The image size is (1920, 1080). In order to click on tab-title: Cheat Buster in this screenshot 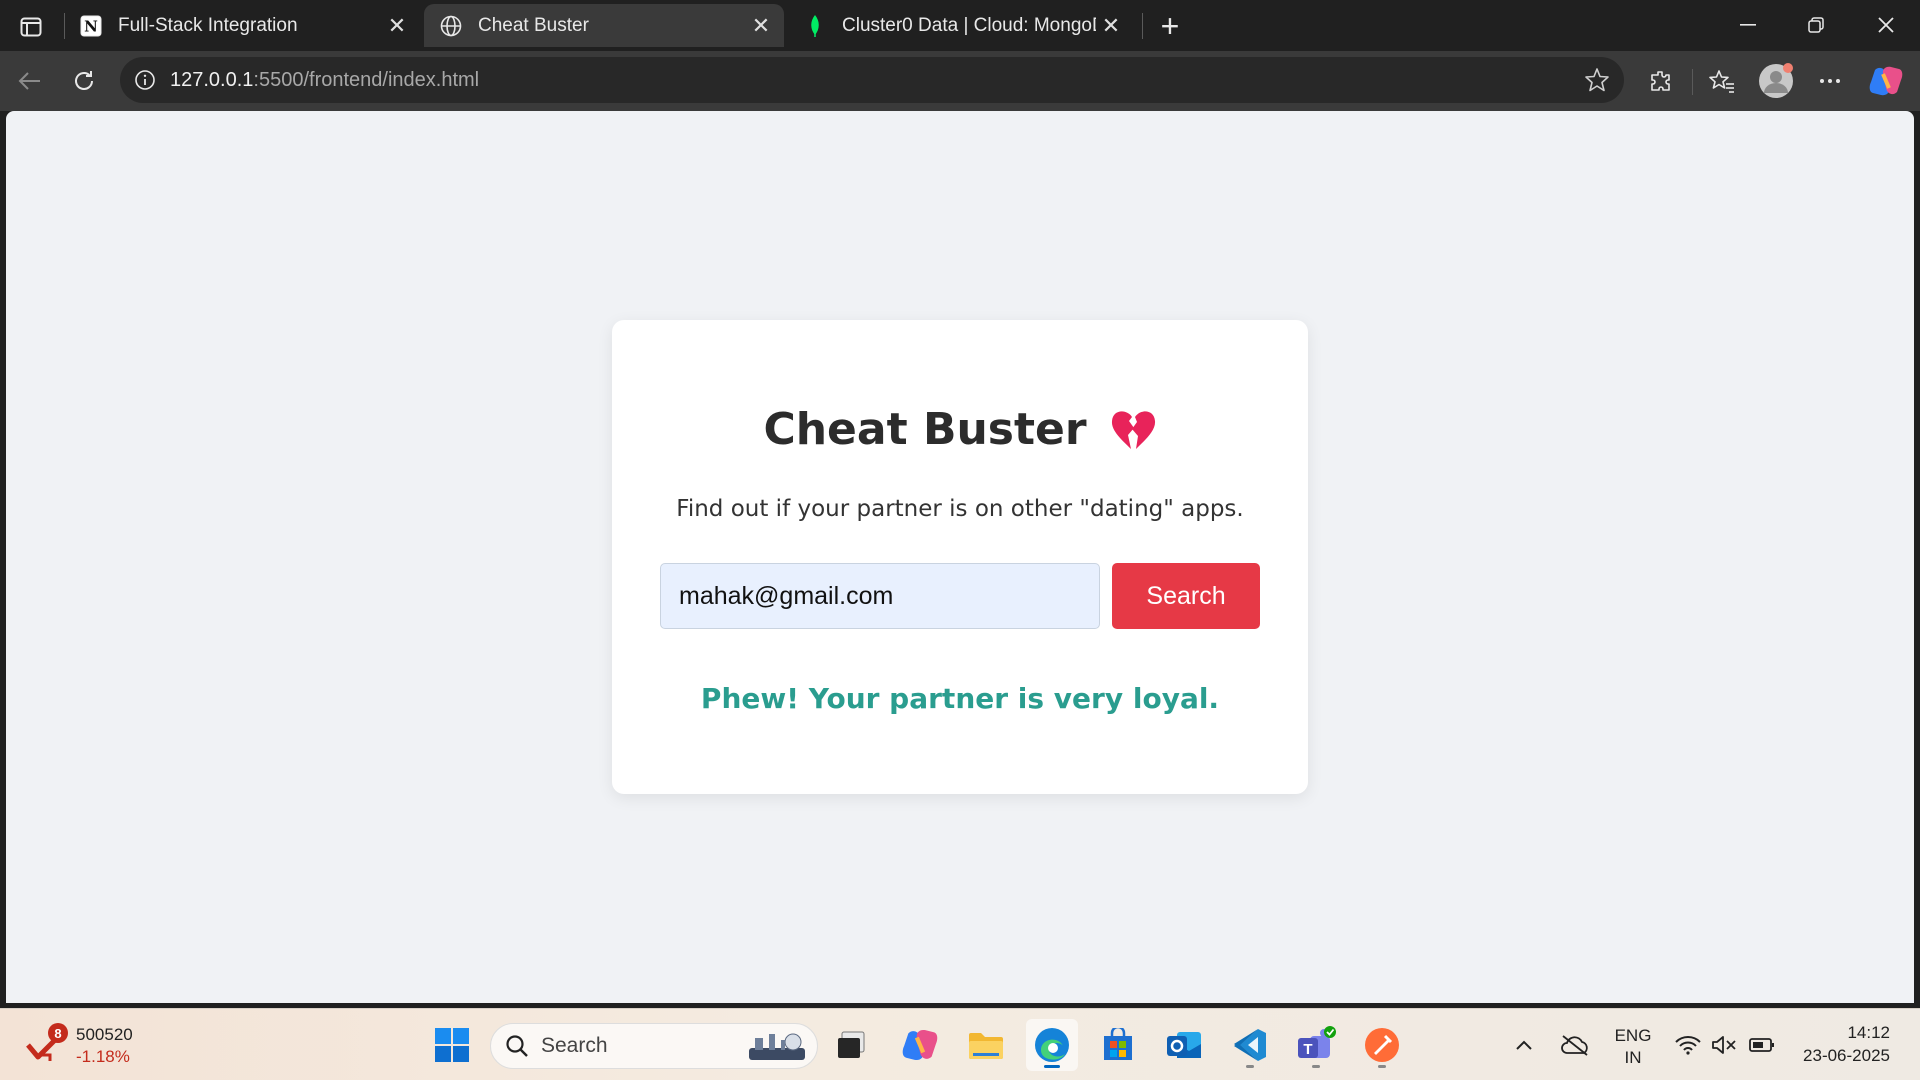, I will do `click(533, 25)`.